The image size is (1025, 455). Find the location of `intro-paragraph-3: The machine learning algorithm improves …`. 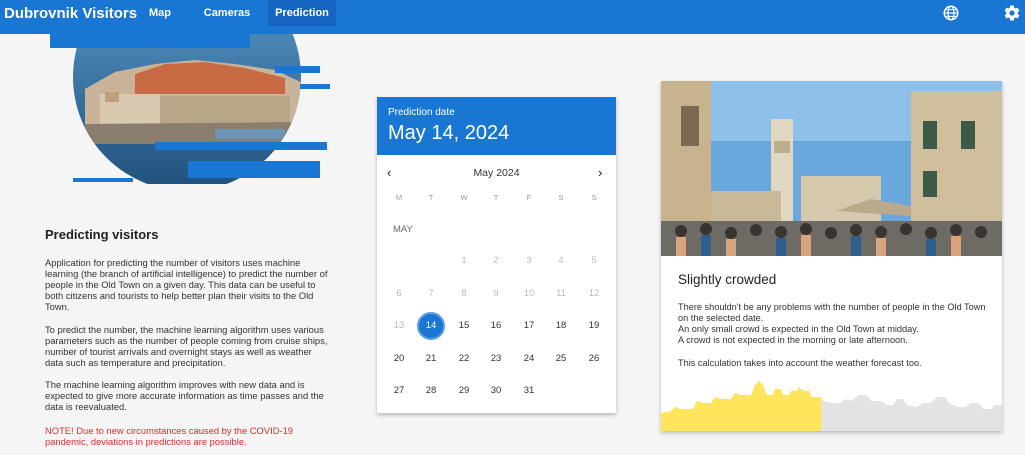

intro-paragraph-3: The machine learning algorithm improves … is located at coordinates (184, 395).